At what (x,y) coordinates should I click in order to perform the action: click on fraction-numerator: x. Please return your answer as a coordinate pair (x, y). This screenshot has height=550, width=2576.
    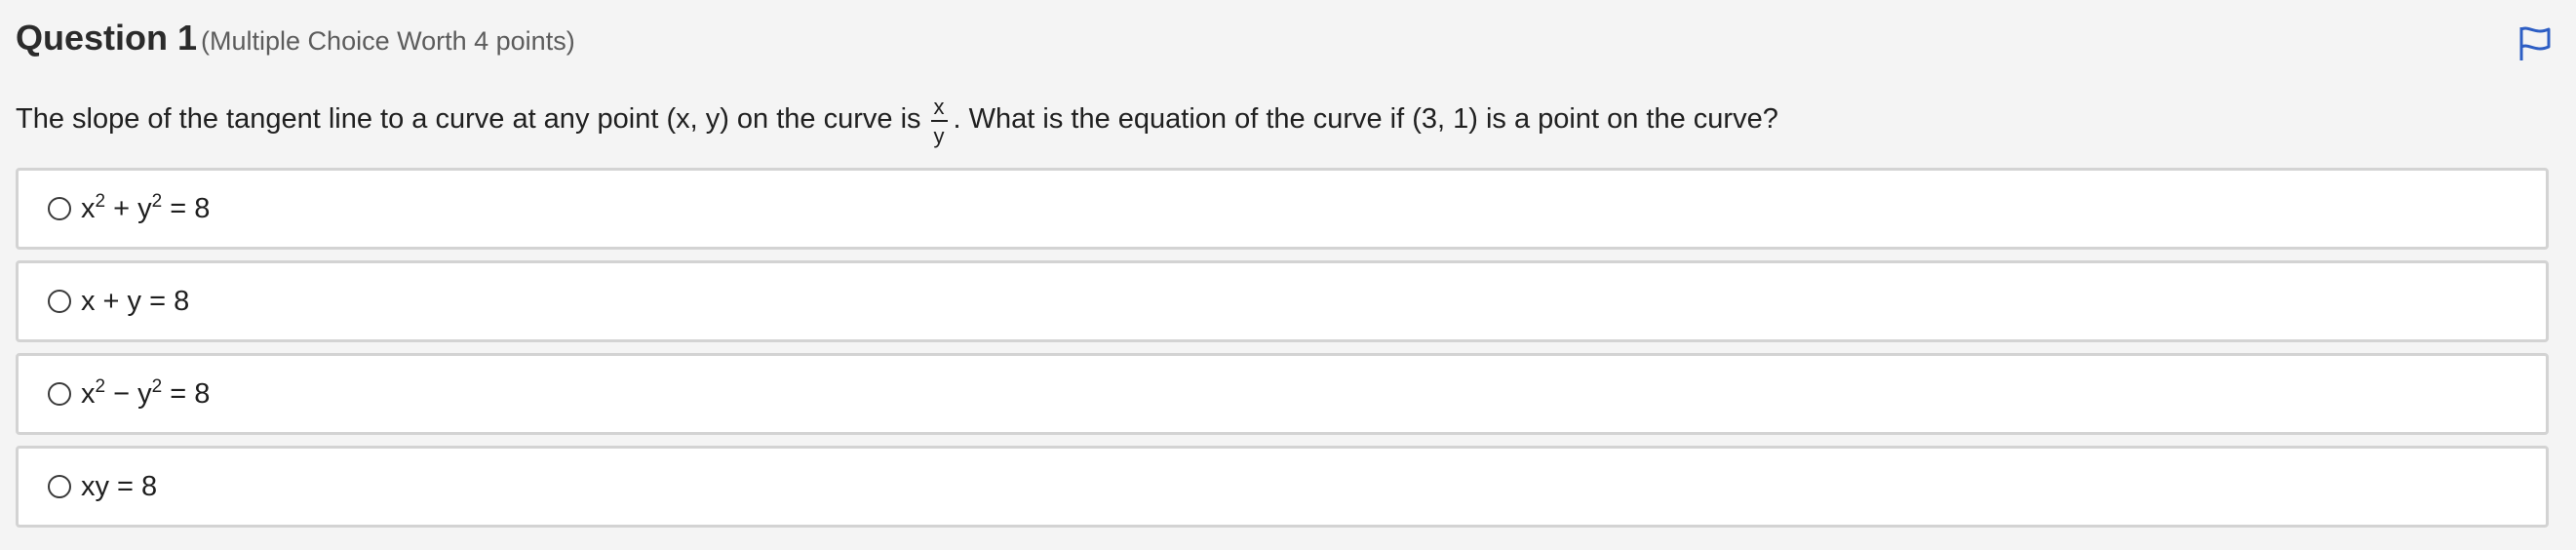
    Looking at the image, I should click on (939, 109).